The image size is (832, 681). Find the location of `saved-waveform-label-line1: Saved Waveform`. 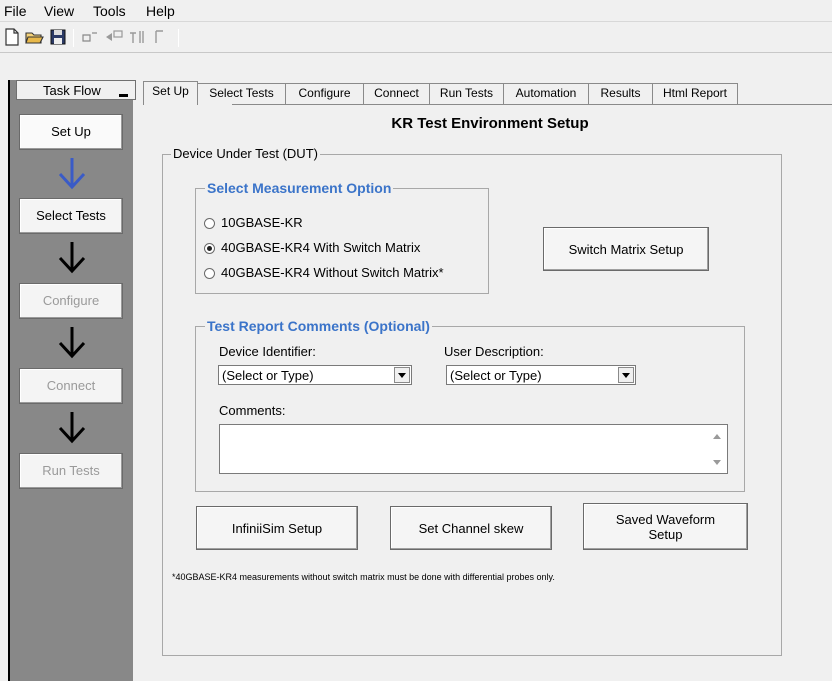

saved-waveform-label-line1: Saved Waveform is located at coordinates (665, 519).